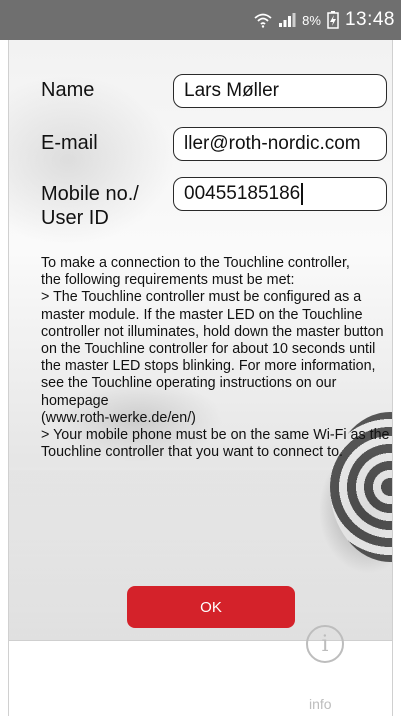 Image resolution: width=401 pixels, height=716 pixels. I want to click on info-icon: i, so click(325, 644).